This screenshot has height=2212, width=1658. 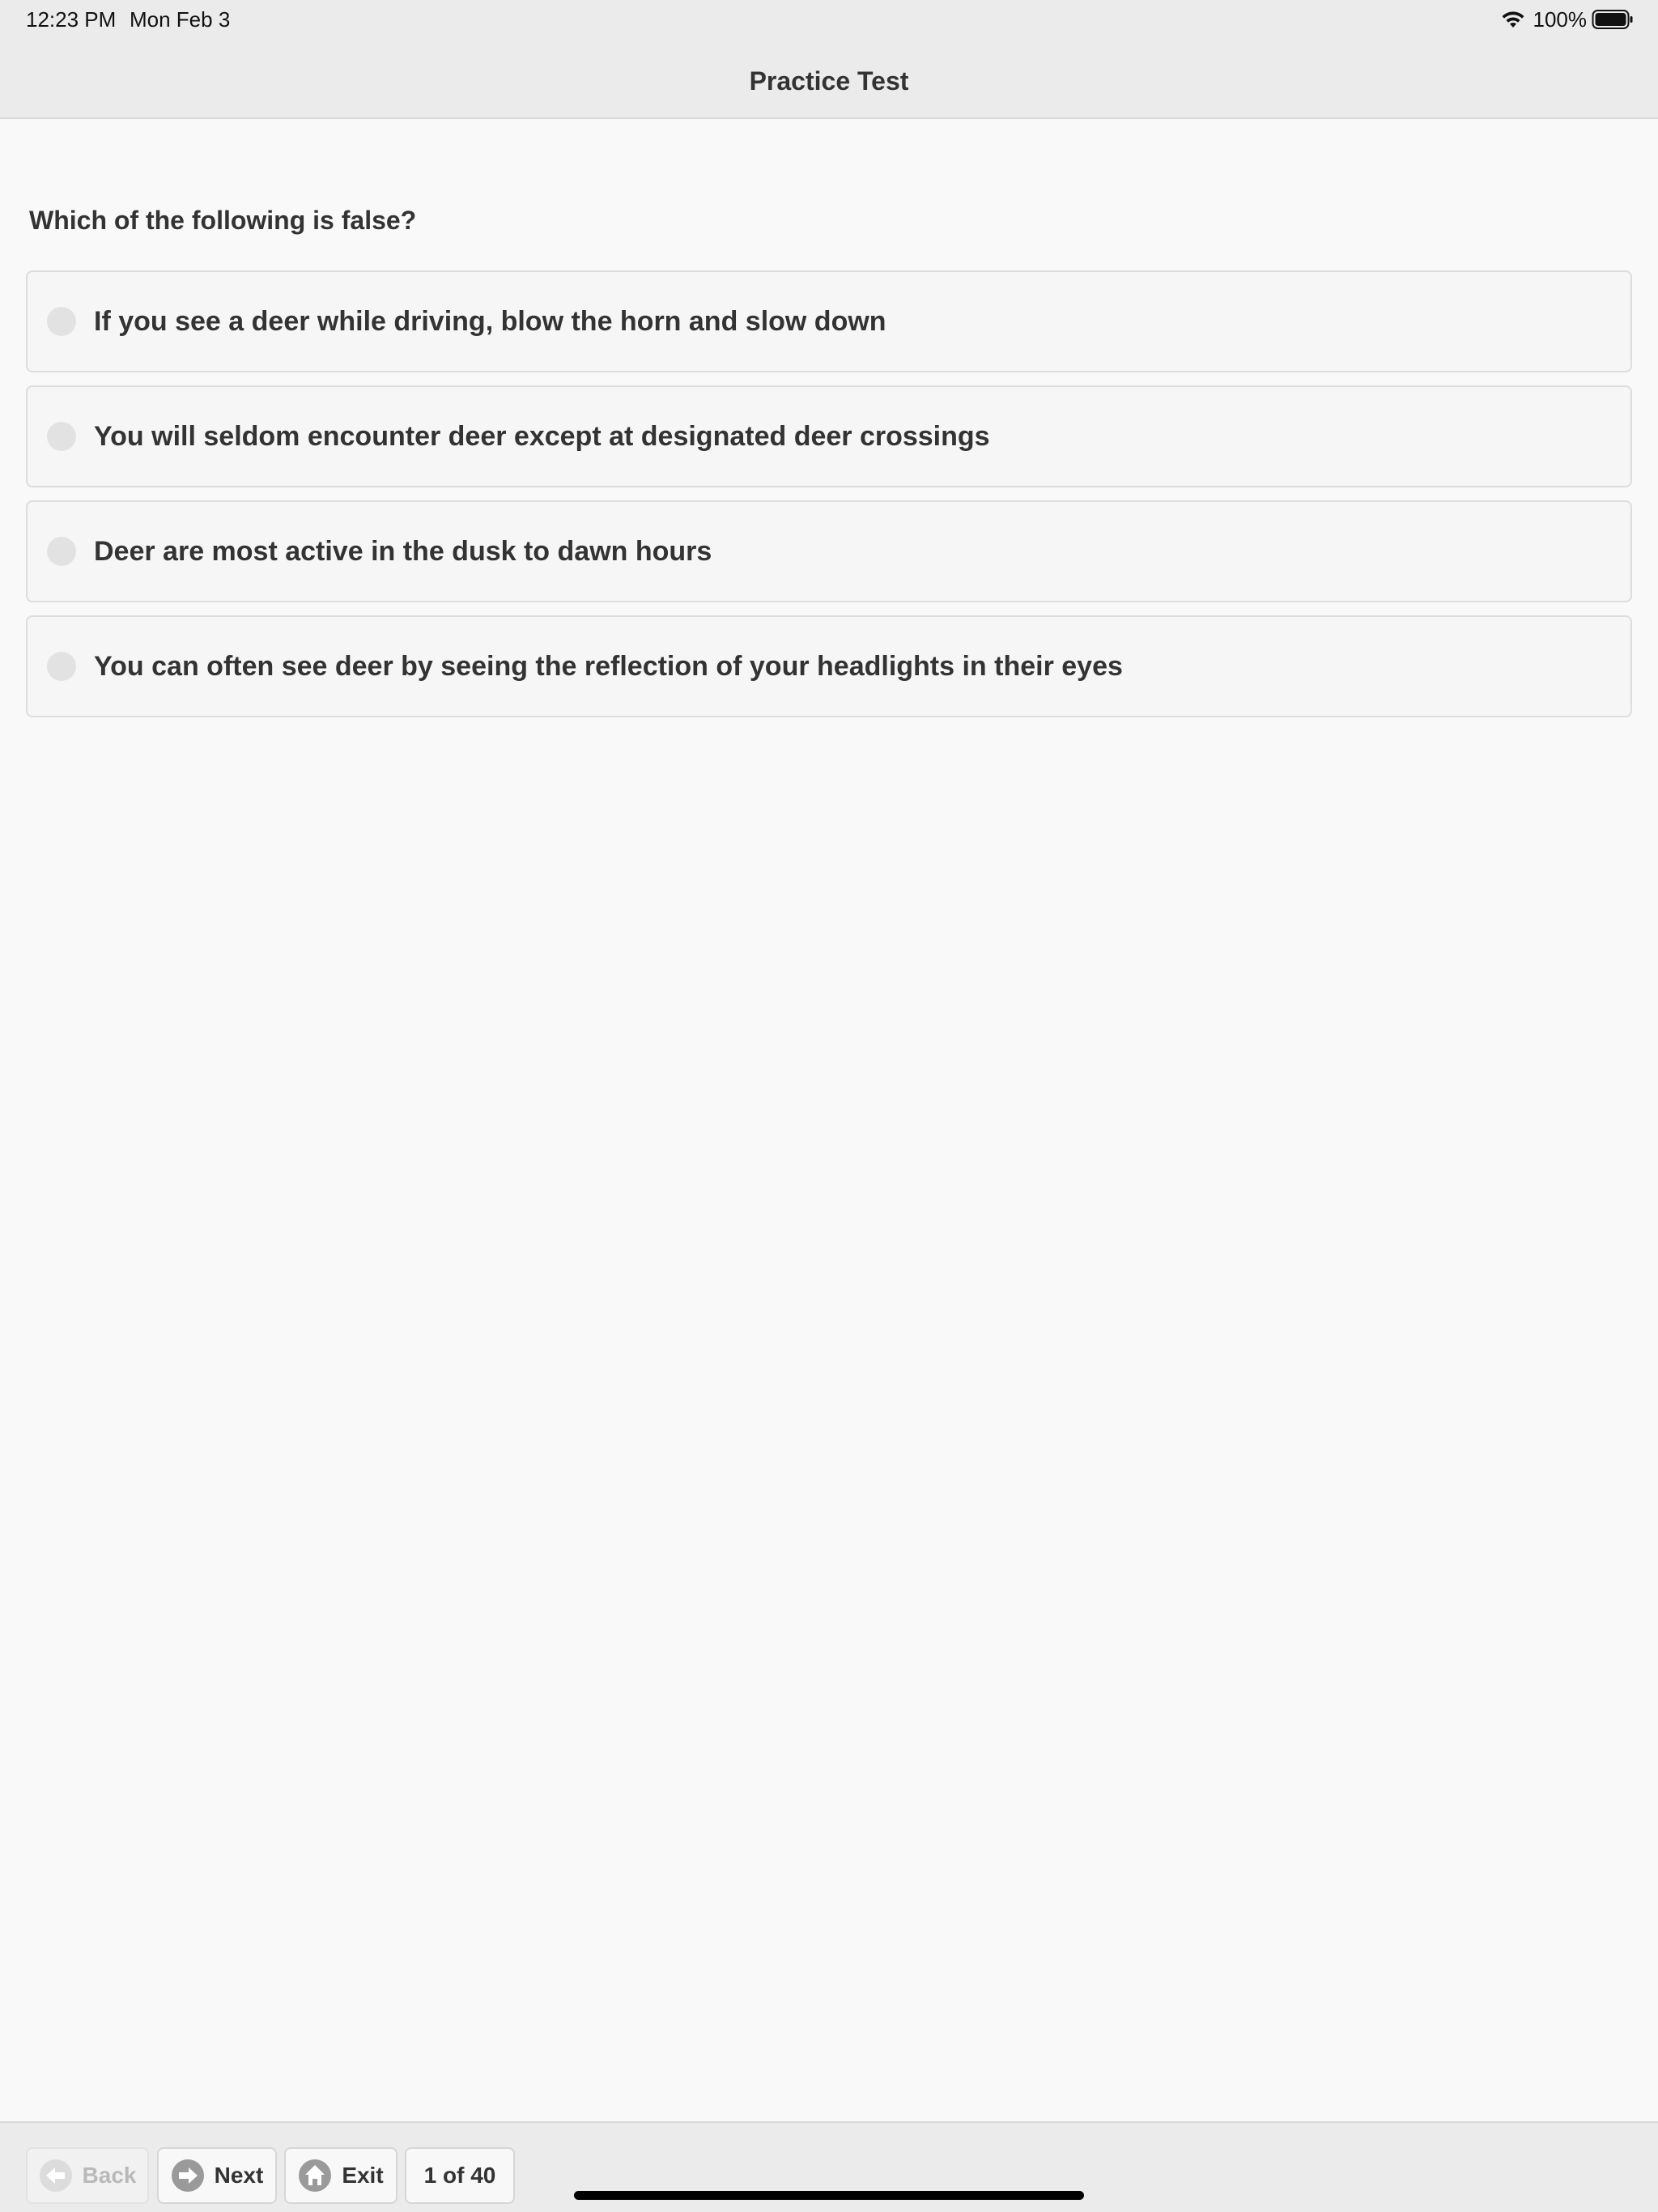 I want to click on exit-label: Exit, so click(x=363, y=2176).